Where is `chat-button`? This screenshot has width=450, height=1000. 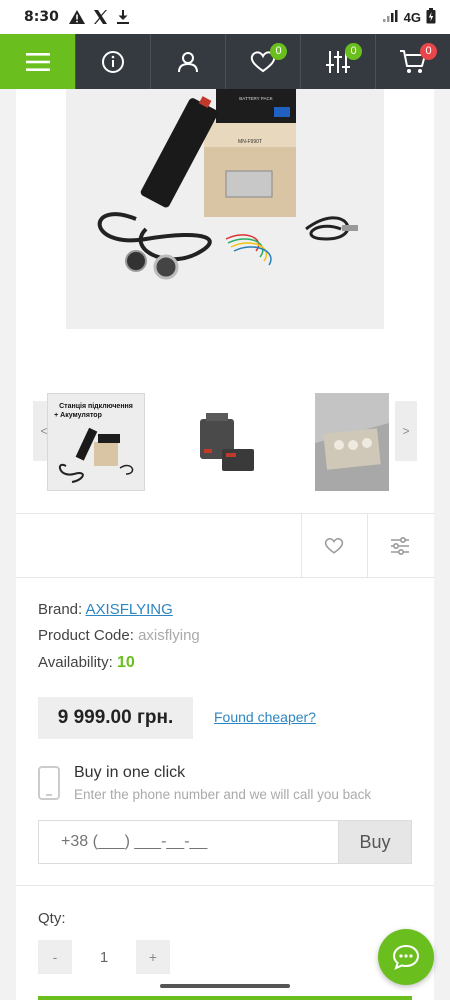
chat-button is located at coordinates (406, 957).